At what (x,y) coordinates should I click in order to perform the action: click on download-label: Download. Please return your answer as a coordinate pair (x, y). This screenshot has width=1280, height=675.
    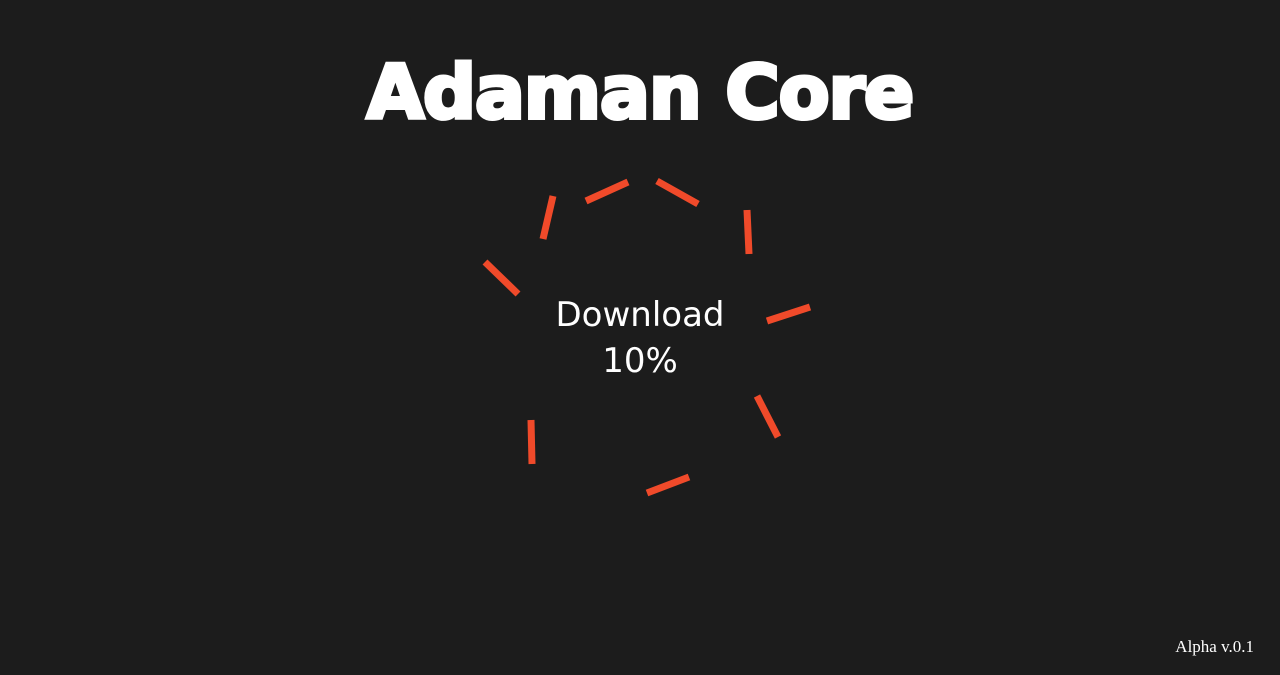
    Looking at the image, I should click on (640, 315).